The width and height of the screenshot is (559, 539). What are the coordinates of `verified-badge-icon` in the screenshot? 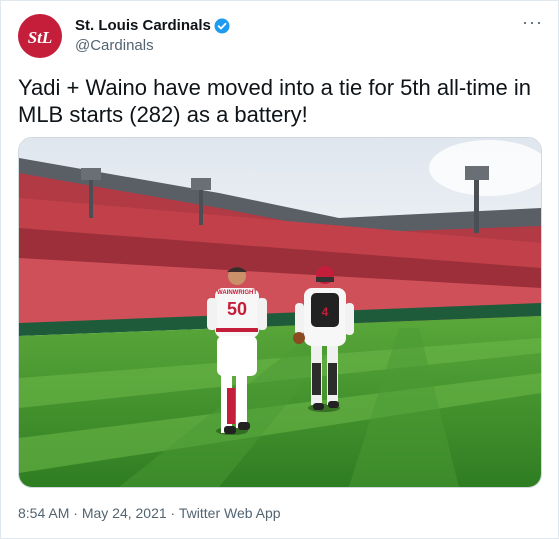 It's located at (222, 25).